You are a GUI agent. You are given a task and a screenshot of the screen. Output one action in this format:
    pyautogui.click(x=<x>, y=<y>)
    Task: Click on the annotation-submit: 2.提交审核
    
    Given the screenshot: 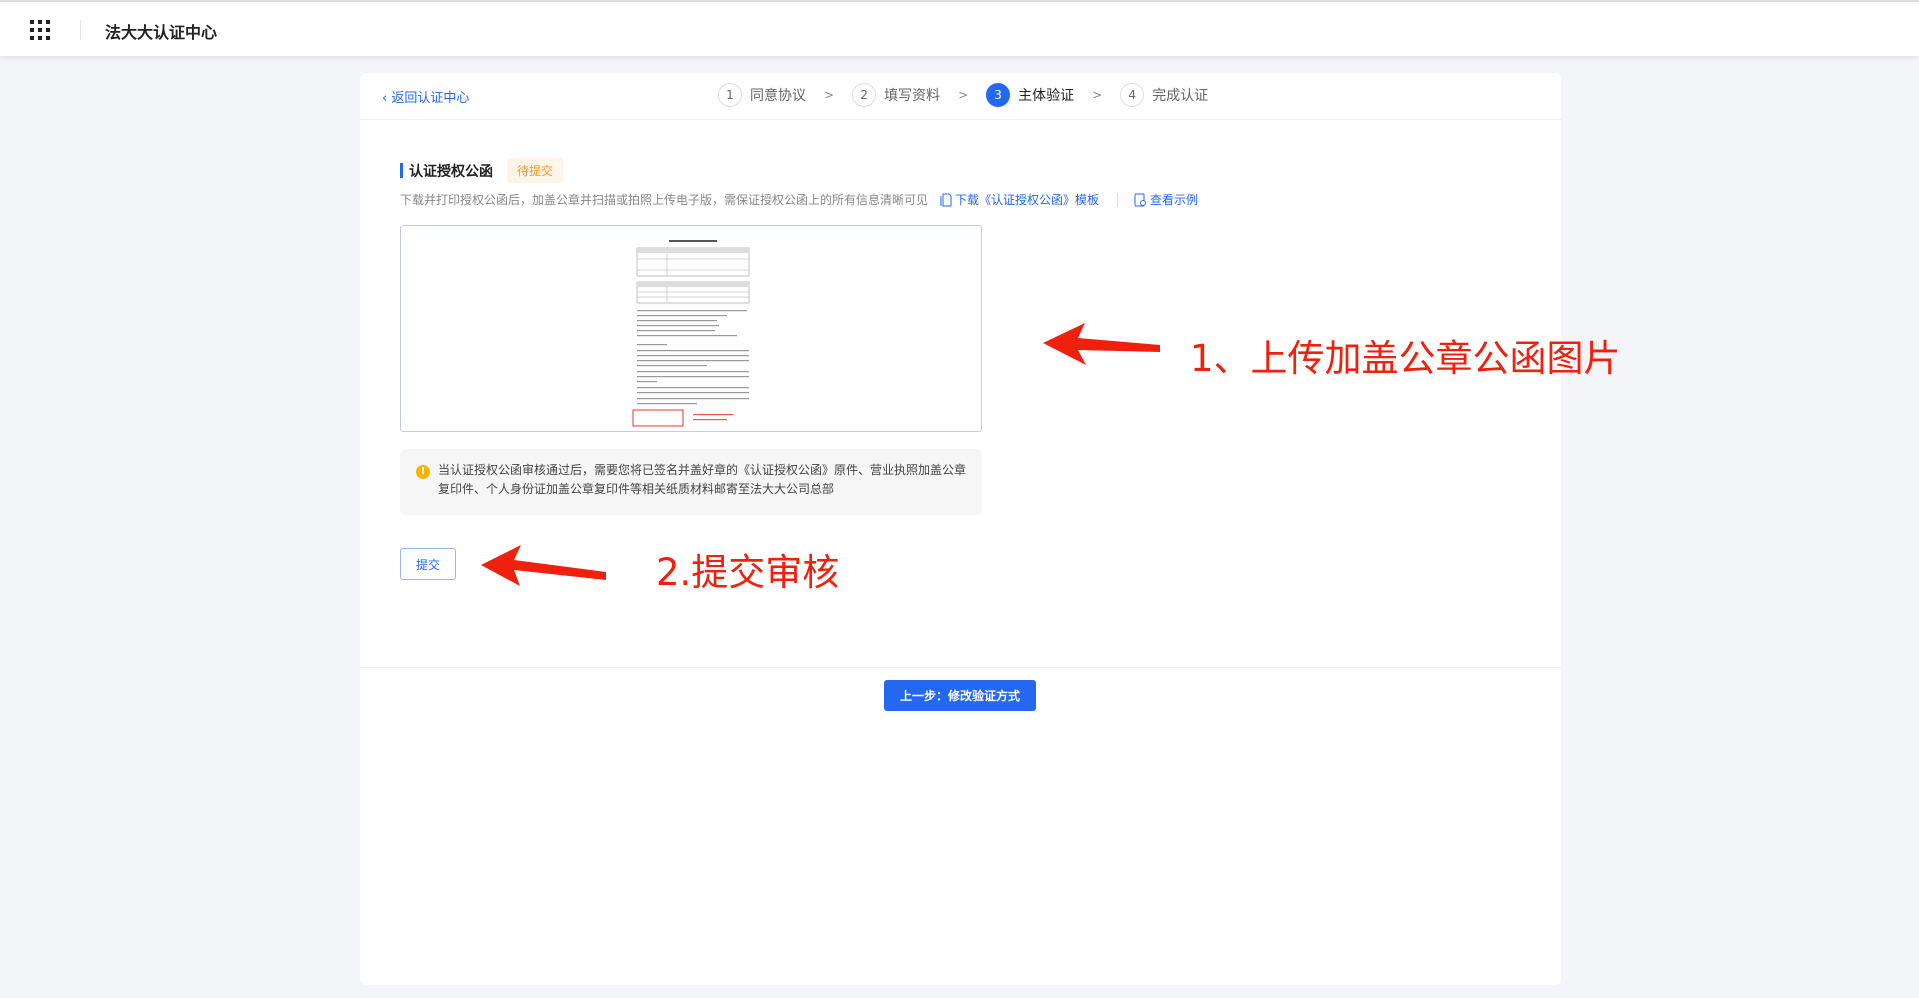 What is the action you would take?
    pyautogui.click(x=748, y=572)
    